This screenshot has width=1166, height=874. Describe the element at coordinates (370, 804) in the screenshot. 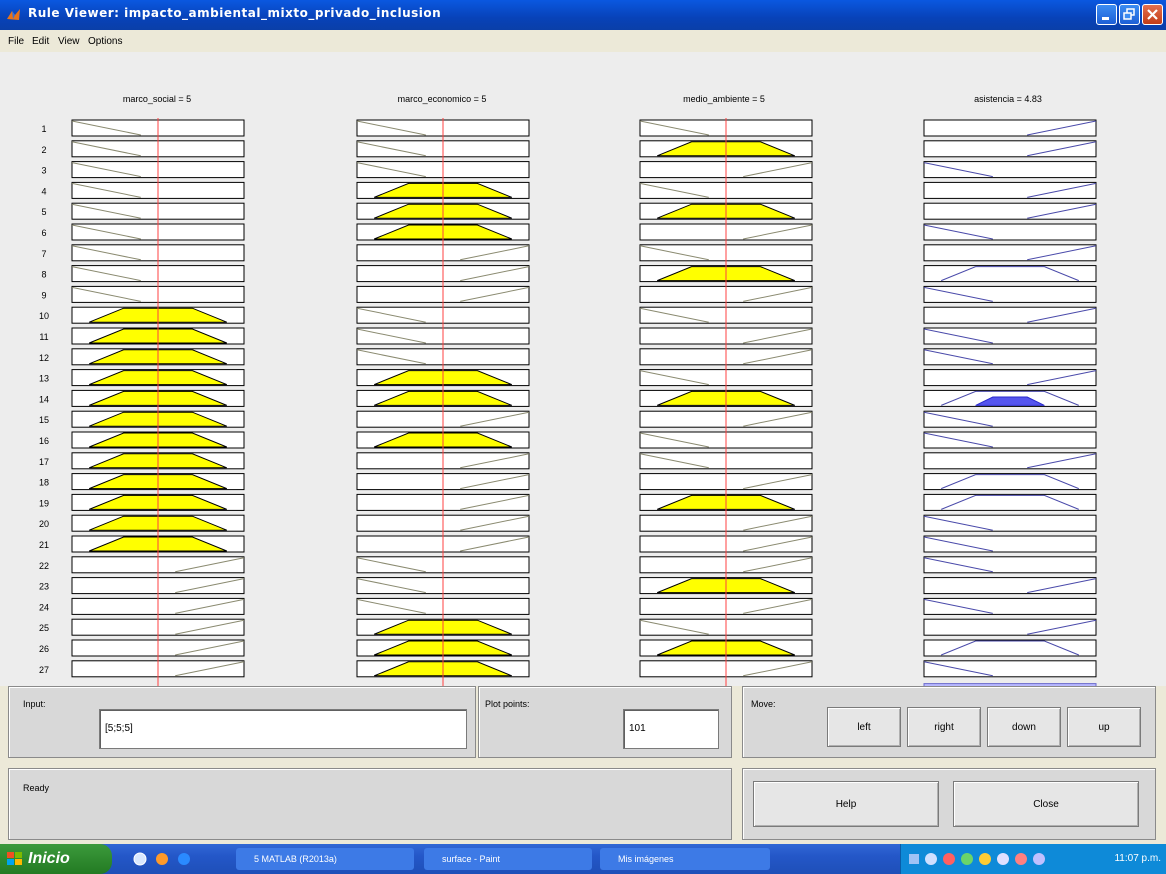

I see `status-panel: Ready` at that location.